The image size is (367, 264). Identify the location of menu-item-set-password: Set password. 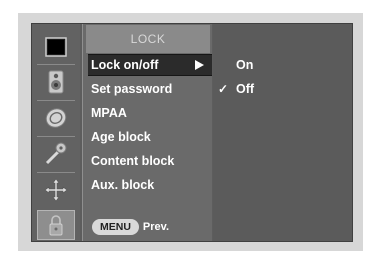
(149, 89).